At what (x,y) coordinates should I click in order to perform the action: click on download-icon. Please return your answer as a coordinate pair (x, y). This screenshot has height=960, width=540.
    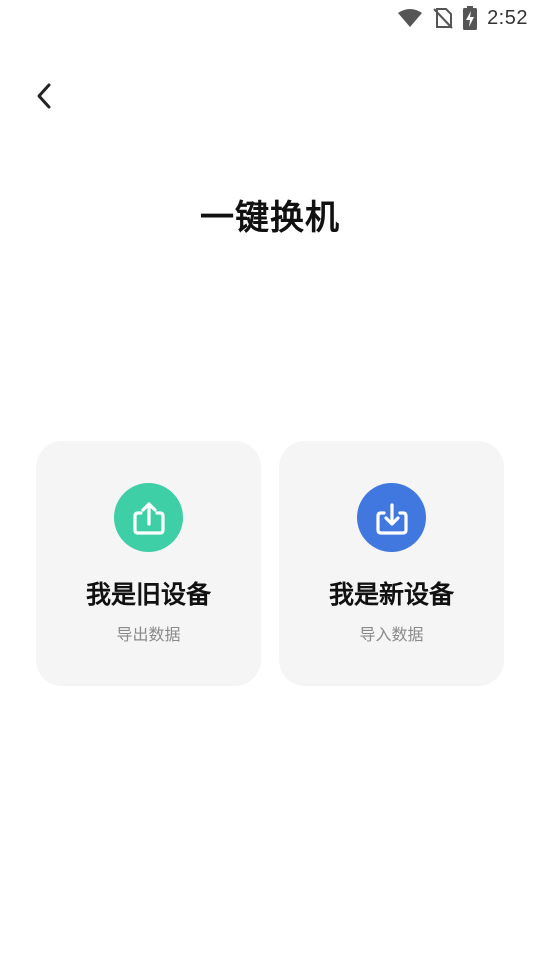
    Looking at the image, I should click on (391, 517).